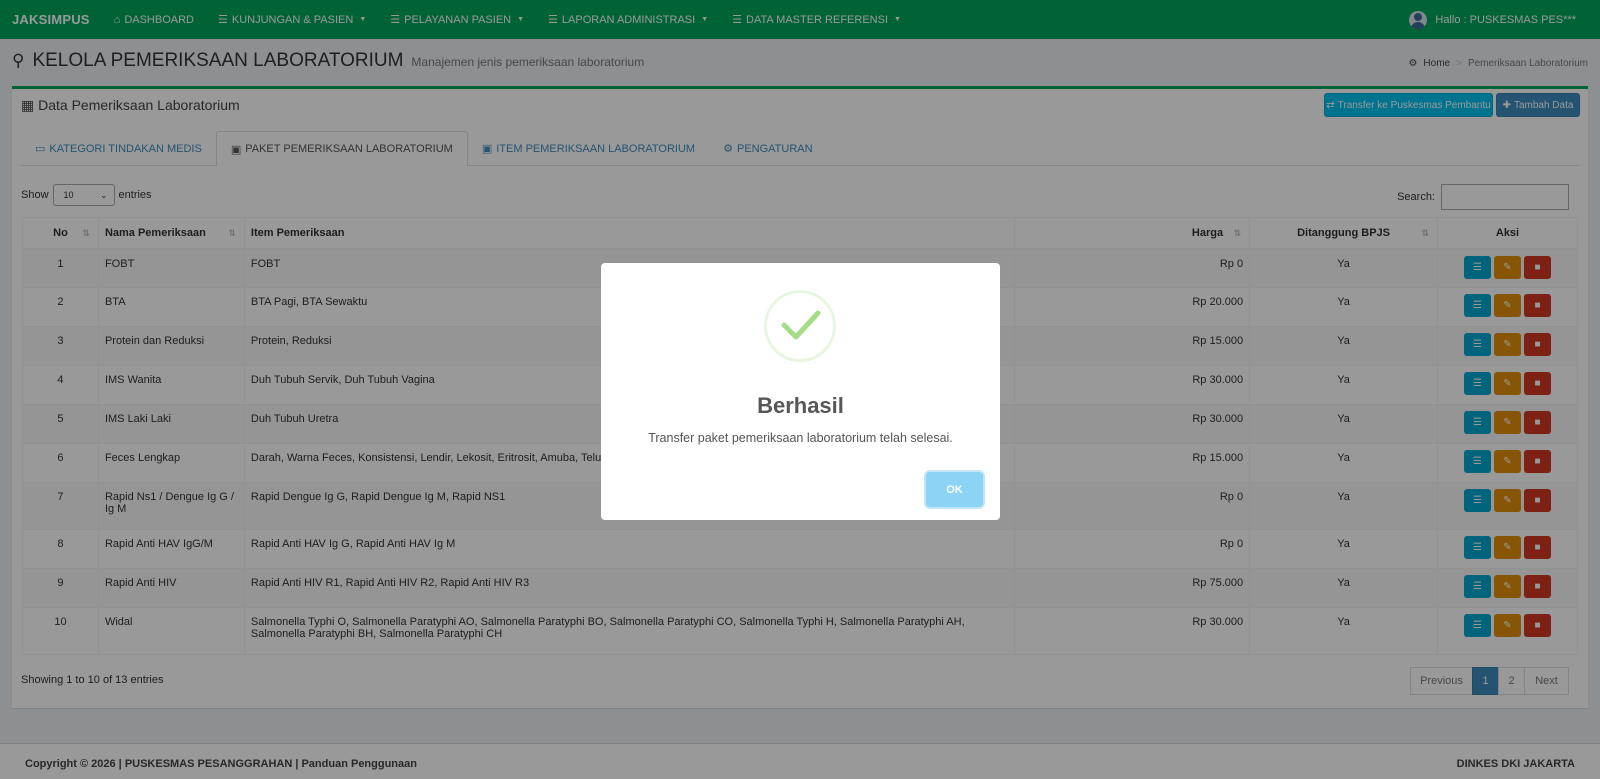 The width and height of the screenshot is (1600, 779). What do you see at coordinates (954, 489) in the screenshot?
I see `ok-button: OK` at bounding box center [954, 489].